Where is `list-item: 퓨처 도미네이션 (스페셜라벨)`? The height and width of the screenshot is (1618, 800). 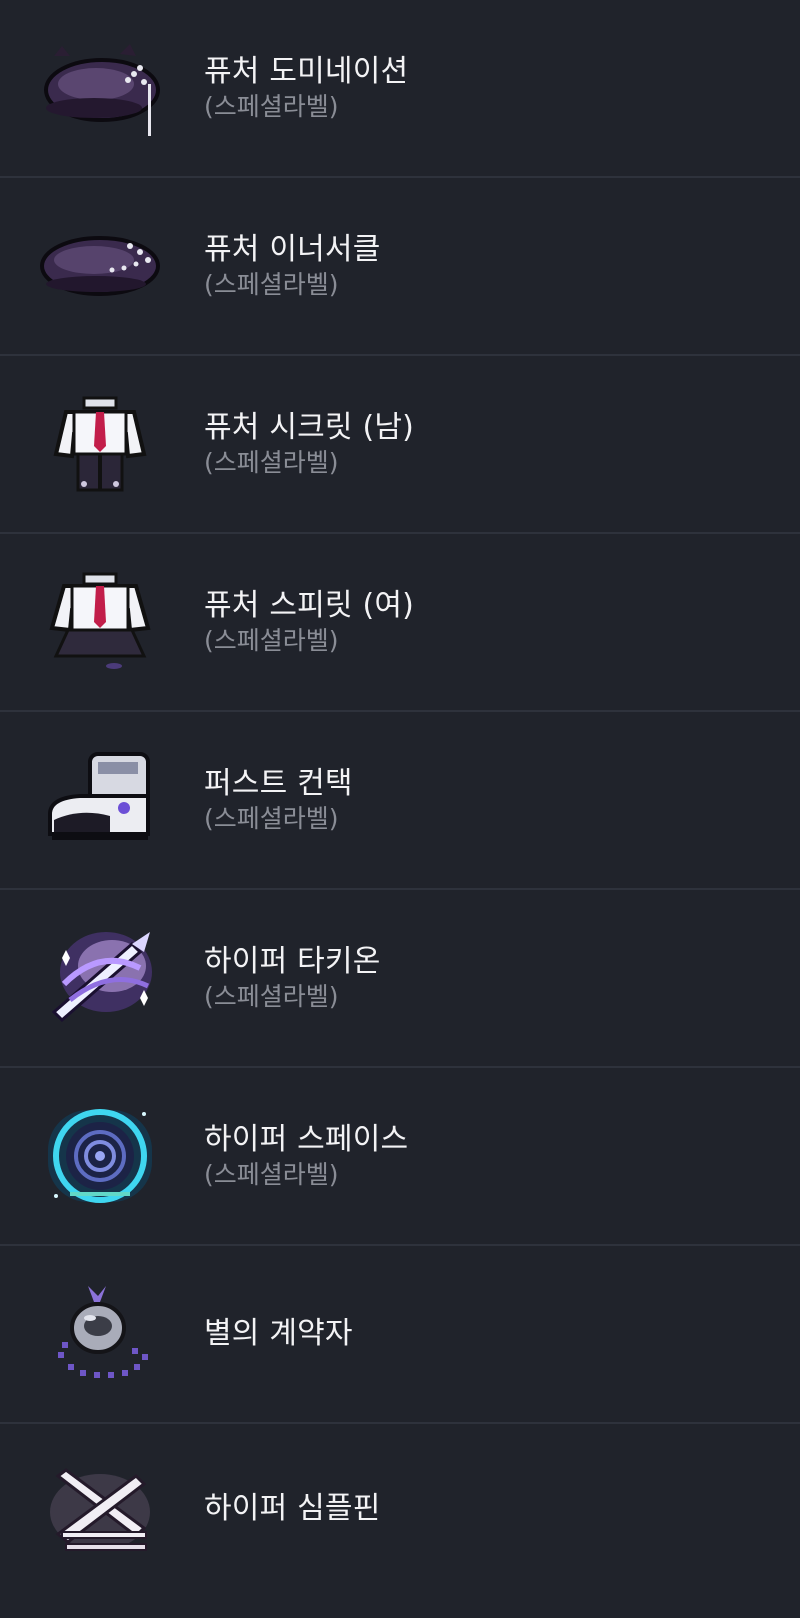
list-item: 퓨처 도미네이션 (스페셜라벨) is located at coordinates (400, 89).